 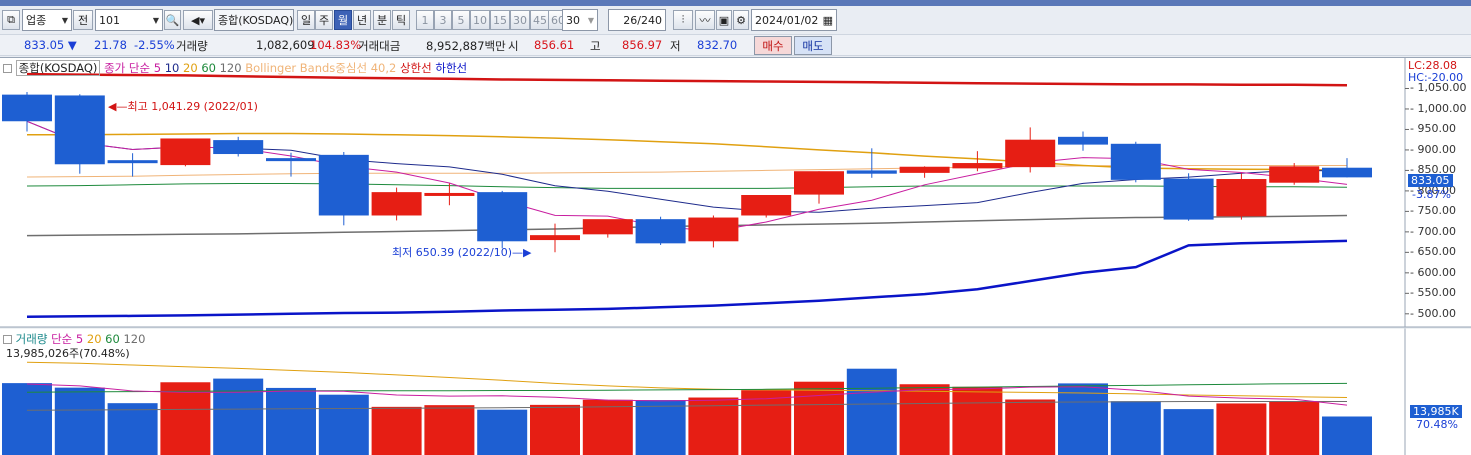 What do you see at coordinates (1433, 129) in the screenshot?
I see `price-tick-label: - 950.00` at bounding box center [1433, 129].